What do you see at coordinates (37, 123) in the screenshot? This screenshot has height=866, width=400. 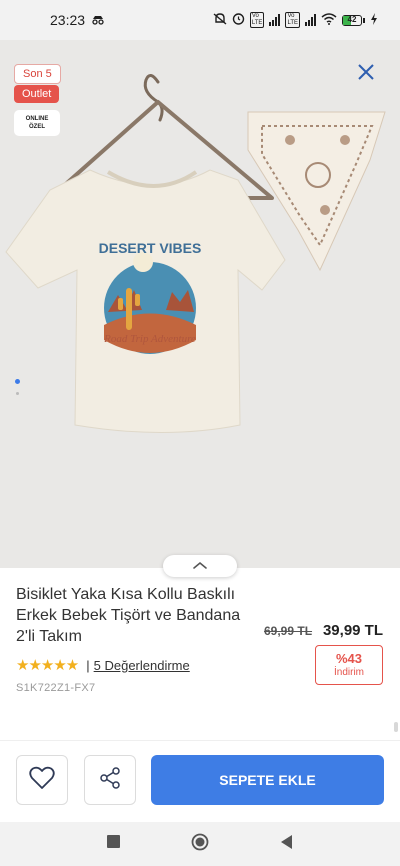 I see `online-exclusive-badge: ONLINE ÖZEL` at bounding box center [37, 123].